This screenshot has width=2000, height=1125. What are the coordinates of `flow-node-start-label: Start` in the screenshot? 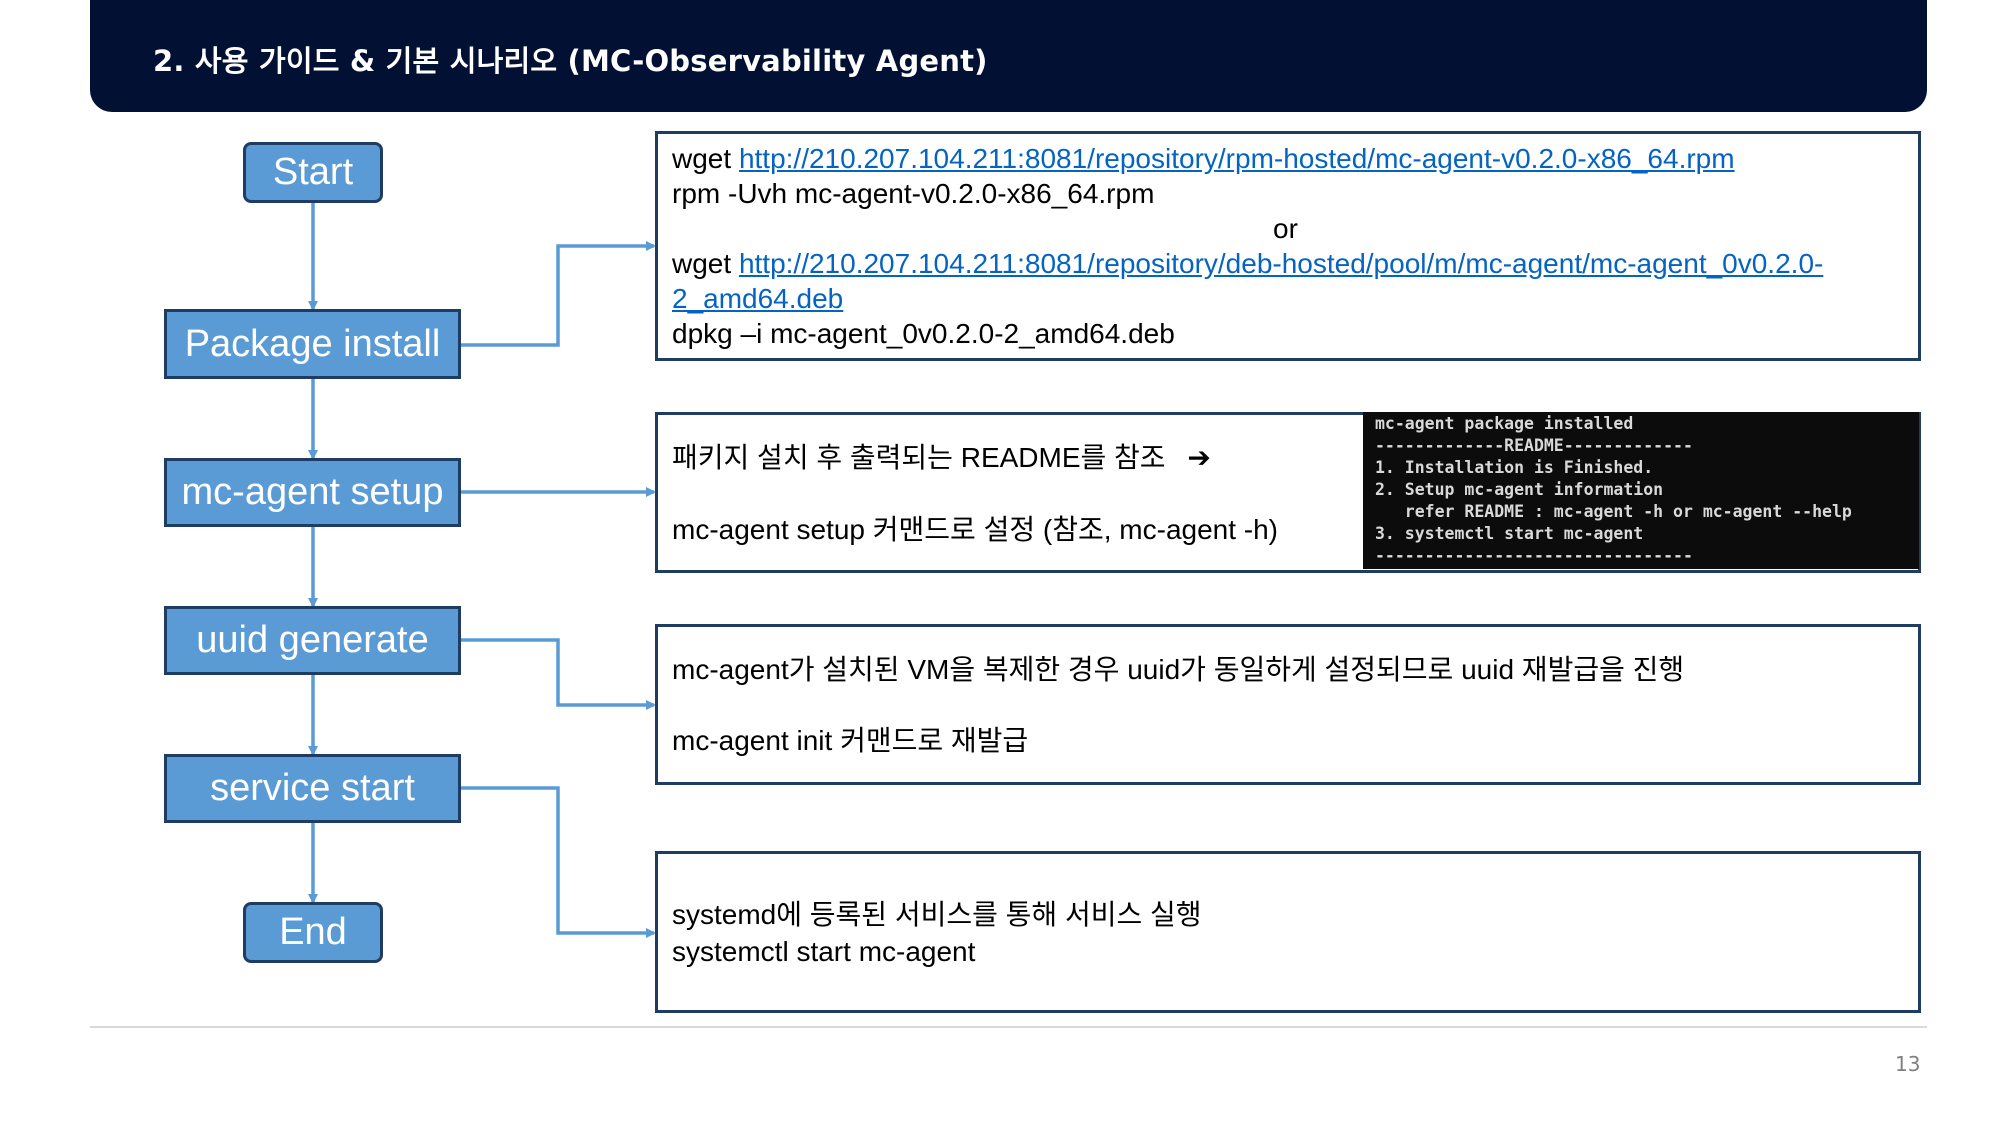 It's located at (313, 172).